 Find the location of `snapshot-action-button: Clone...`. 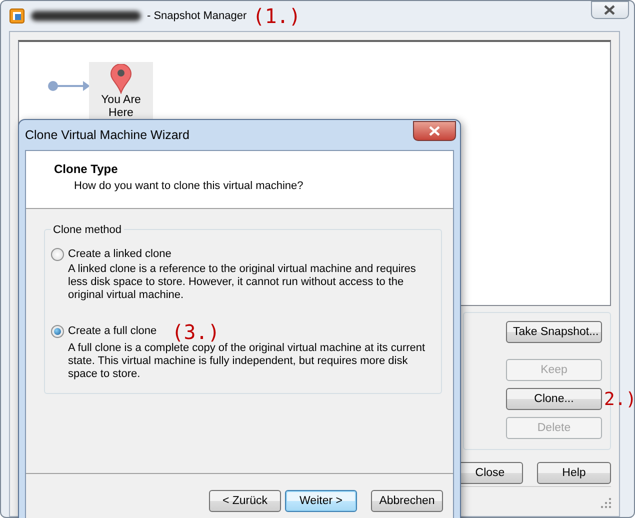

snapshot-action-button: Clone... is located at coordinates (554, 399).